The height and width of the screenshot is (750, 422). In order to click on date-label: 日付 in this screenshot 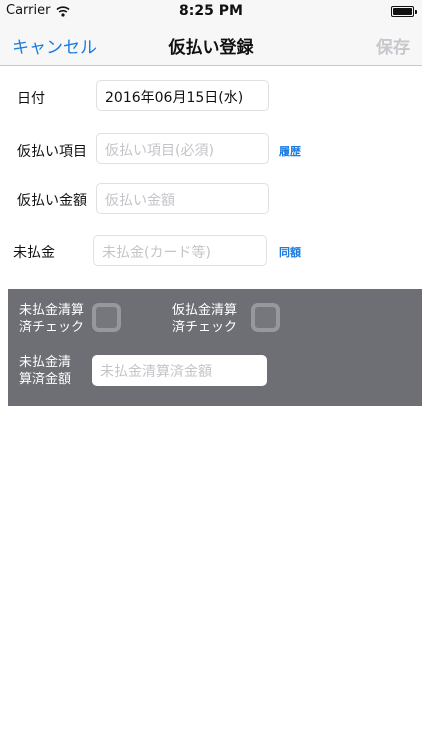, I will do `click(31, 99)`.